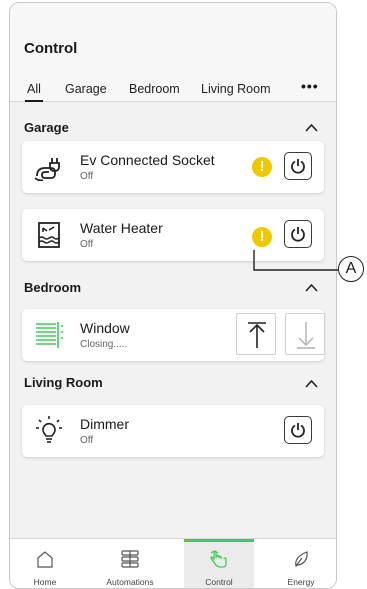 This screenshot has width=367, height=589. Describe the element at coordinates (147, 160) in the screenshot. I see `device-name: Ev Connected Socket` at that location.